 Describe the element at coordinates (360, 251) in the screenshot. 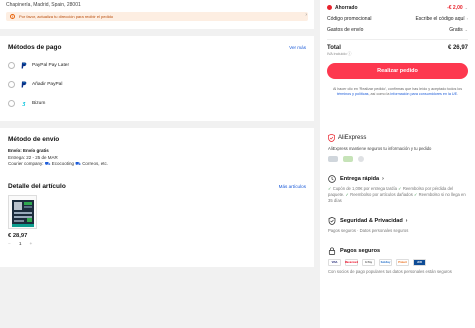

I see `secure-payments-title: Pagos seguros` at that location.